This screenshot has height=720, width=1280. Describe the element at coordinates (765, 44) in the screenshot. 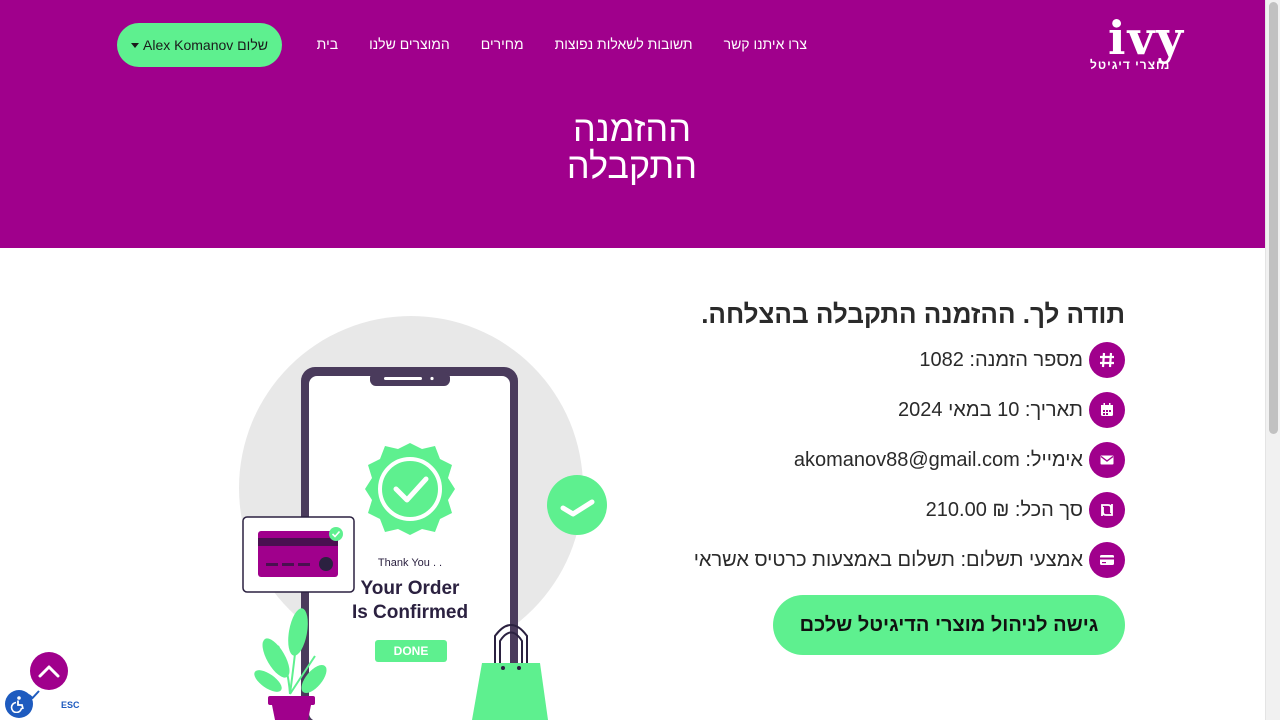

I see `nav-item-contact: צרו איתנו קשר` at that location.